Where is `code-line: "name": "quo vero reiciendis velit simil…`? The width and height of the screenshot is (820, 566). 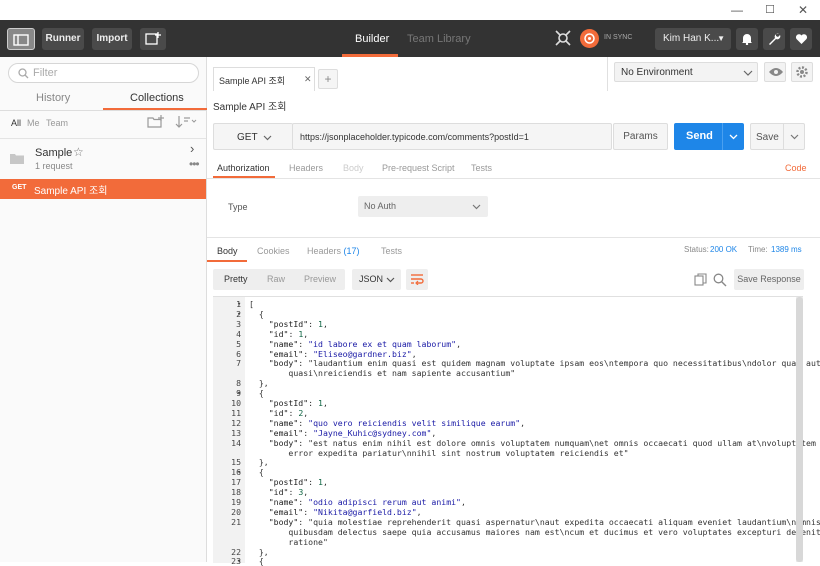 code-line: "name": "quo vero reiciendis velit simil… is located at coordinates (397, 422).